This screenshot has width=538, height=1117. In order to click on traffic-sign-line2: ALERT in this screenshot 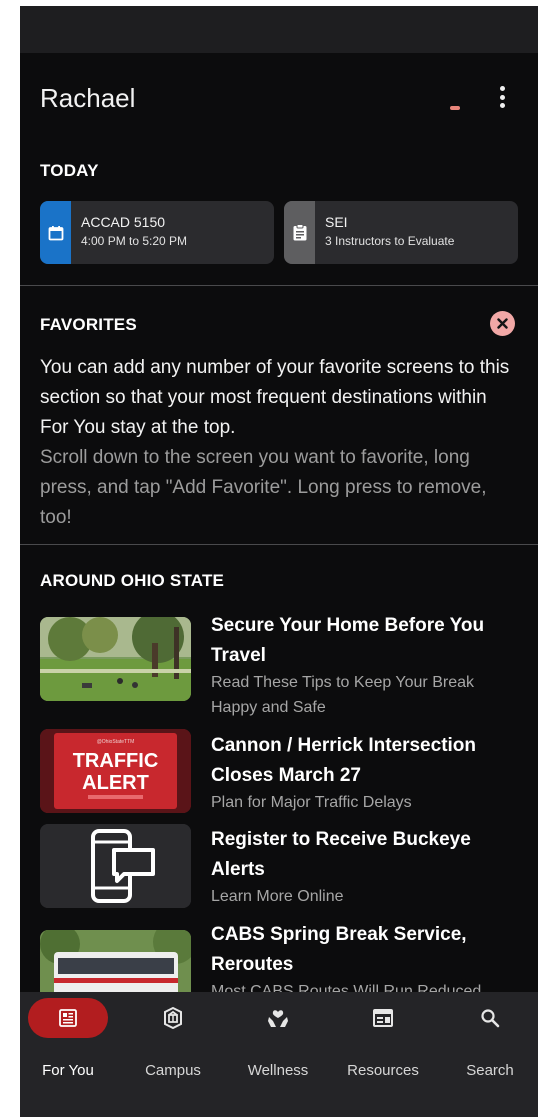, I will do `click(115, 783)`.